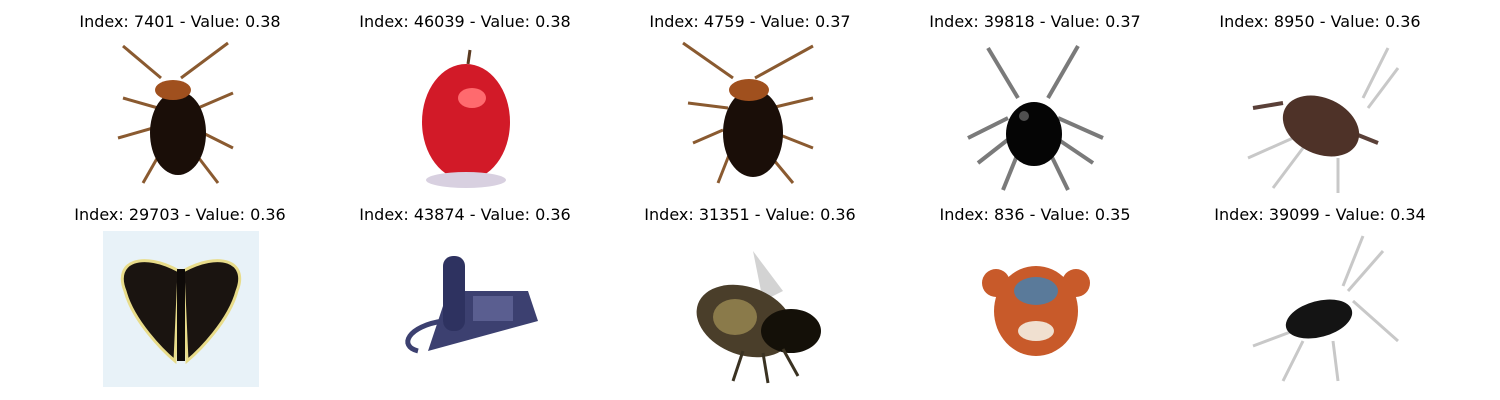 This screenshot has height=400, width=1500. I want to click on image-panel-4: Index: 39818 - Value: 0.37, so click(1035, 107).